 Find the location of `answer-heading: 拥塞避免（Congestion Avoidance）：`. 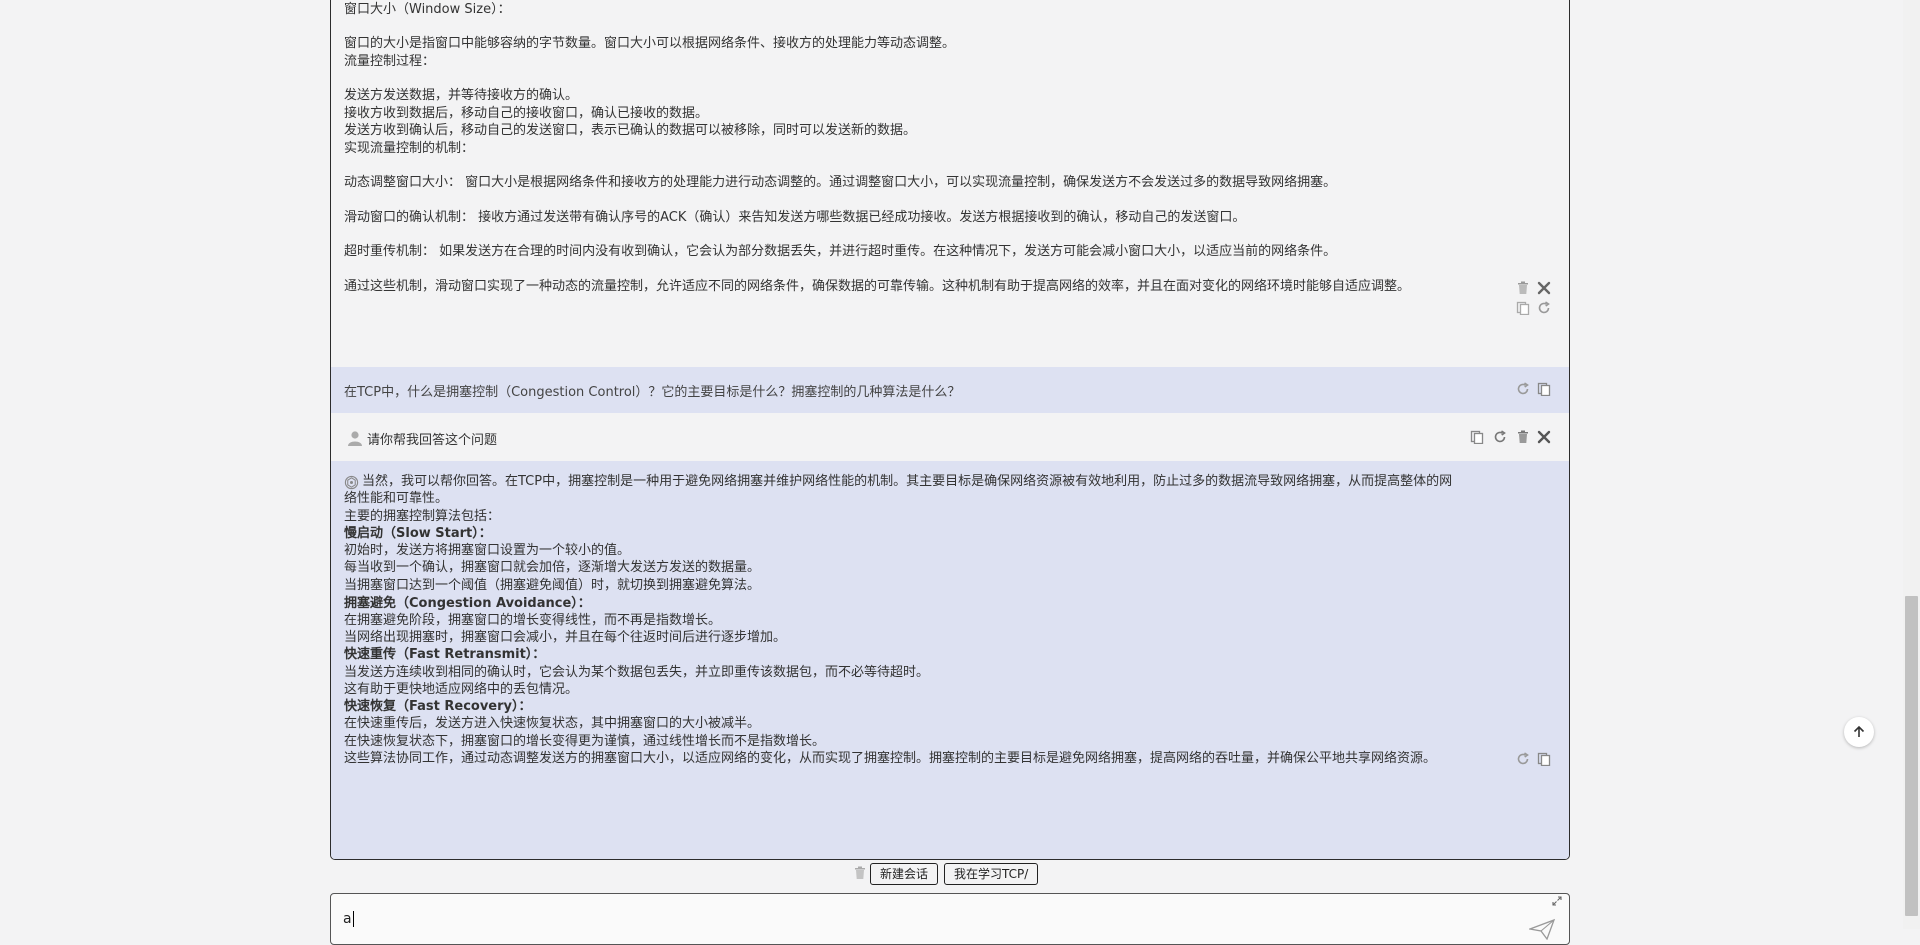

answer-heading: 拥塞避免（Congestion Avoidance）： is located at coordinates (467, 603).